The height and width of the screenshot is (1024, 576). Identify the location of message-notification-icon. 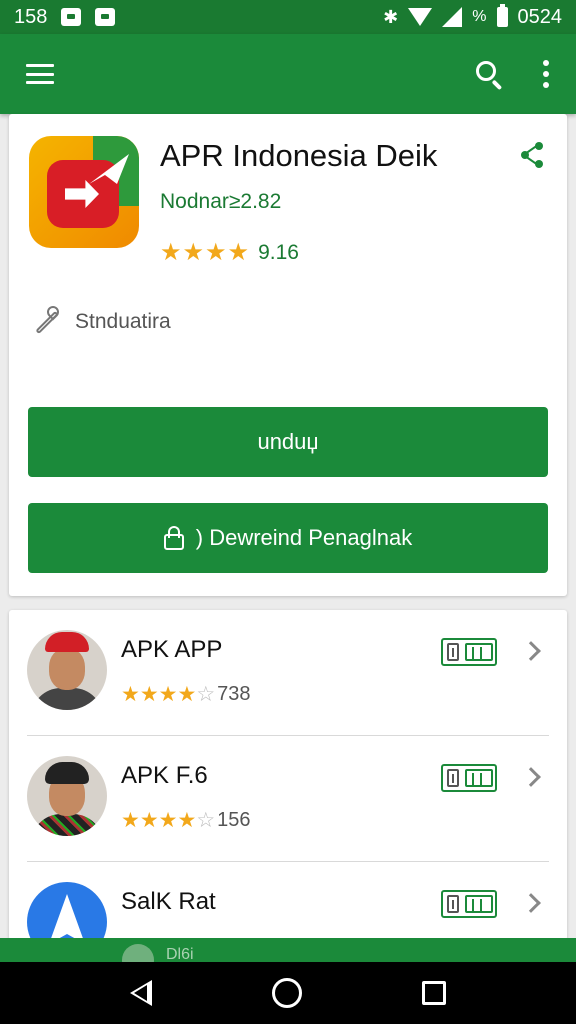
(105, 17).